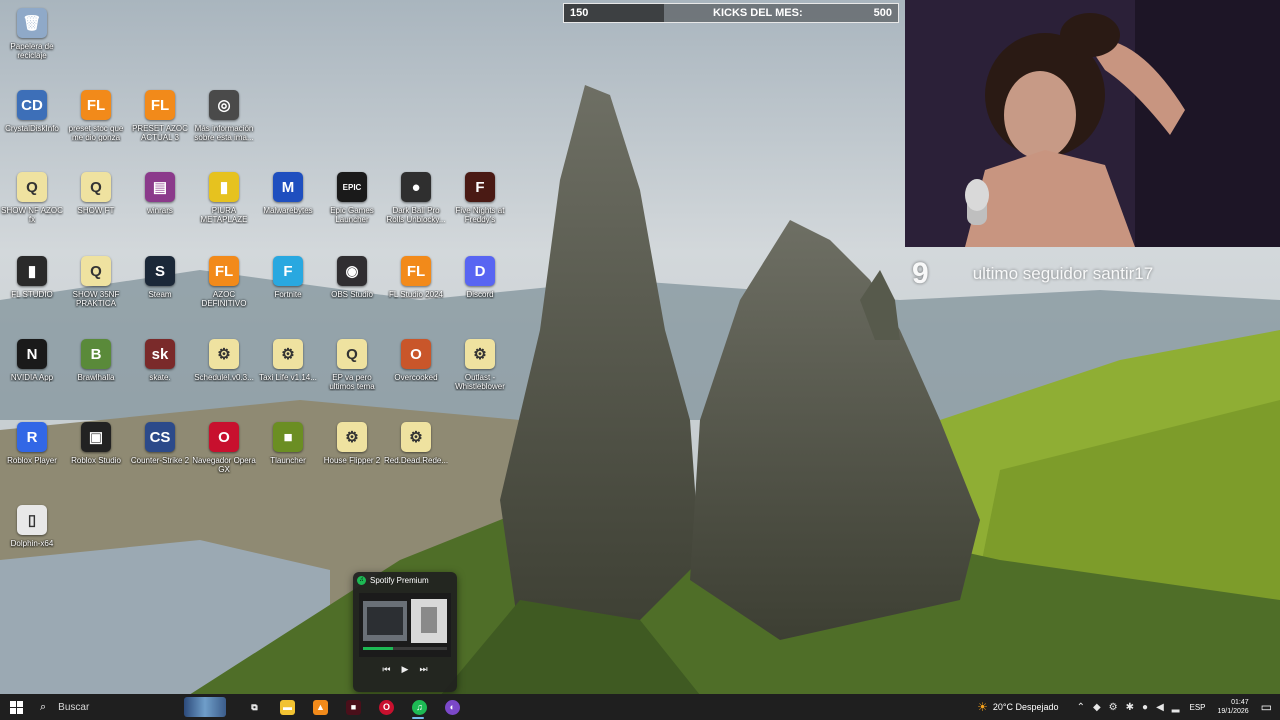 This screenshot has width=1280, height=720. What do you see at coordinates (96, 376) in the screenshot?
I see `desktop-icon: B Brawlhalla` at bounding box center [96, 376].